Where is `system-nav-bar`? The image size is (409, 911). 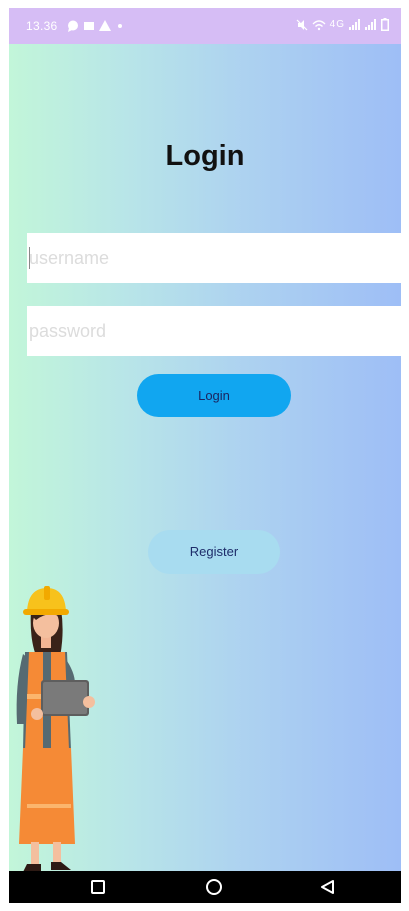 system-nav-bar is located at coordinates (205, 887).